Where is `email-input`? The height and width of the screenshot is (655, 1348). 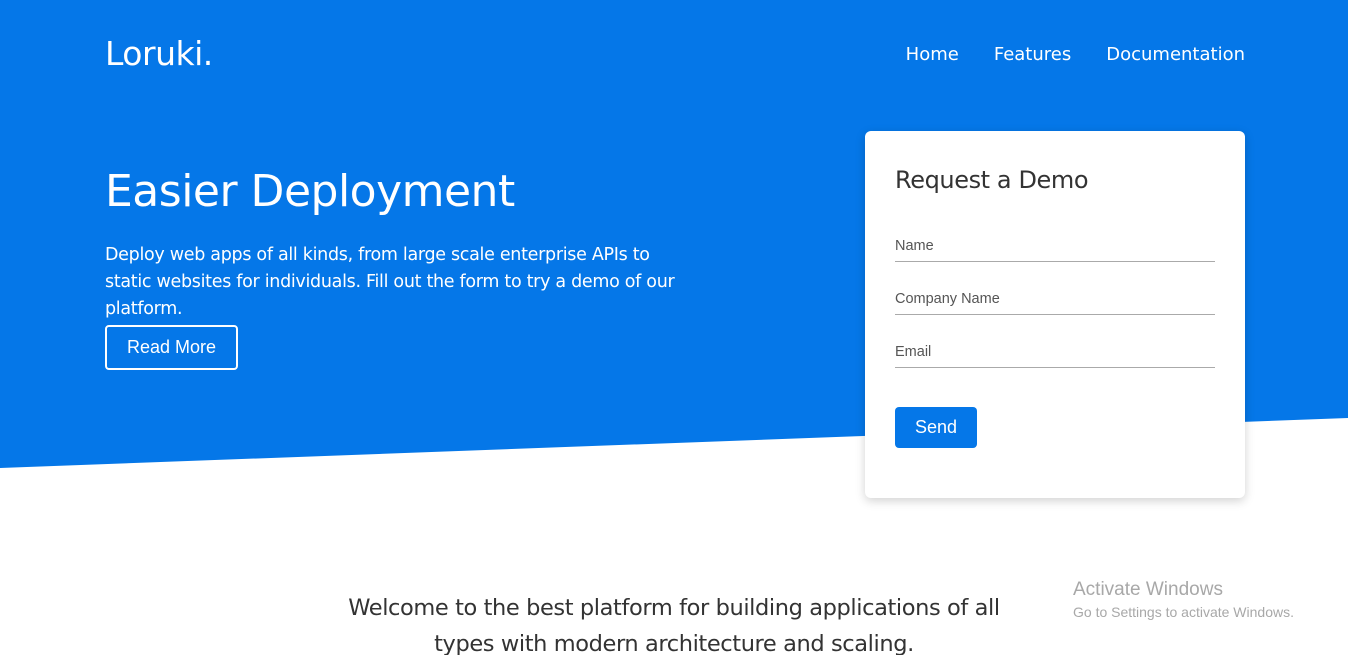 email-input is located at coordinates (1055, 352).